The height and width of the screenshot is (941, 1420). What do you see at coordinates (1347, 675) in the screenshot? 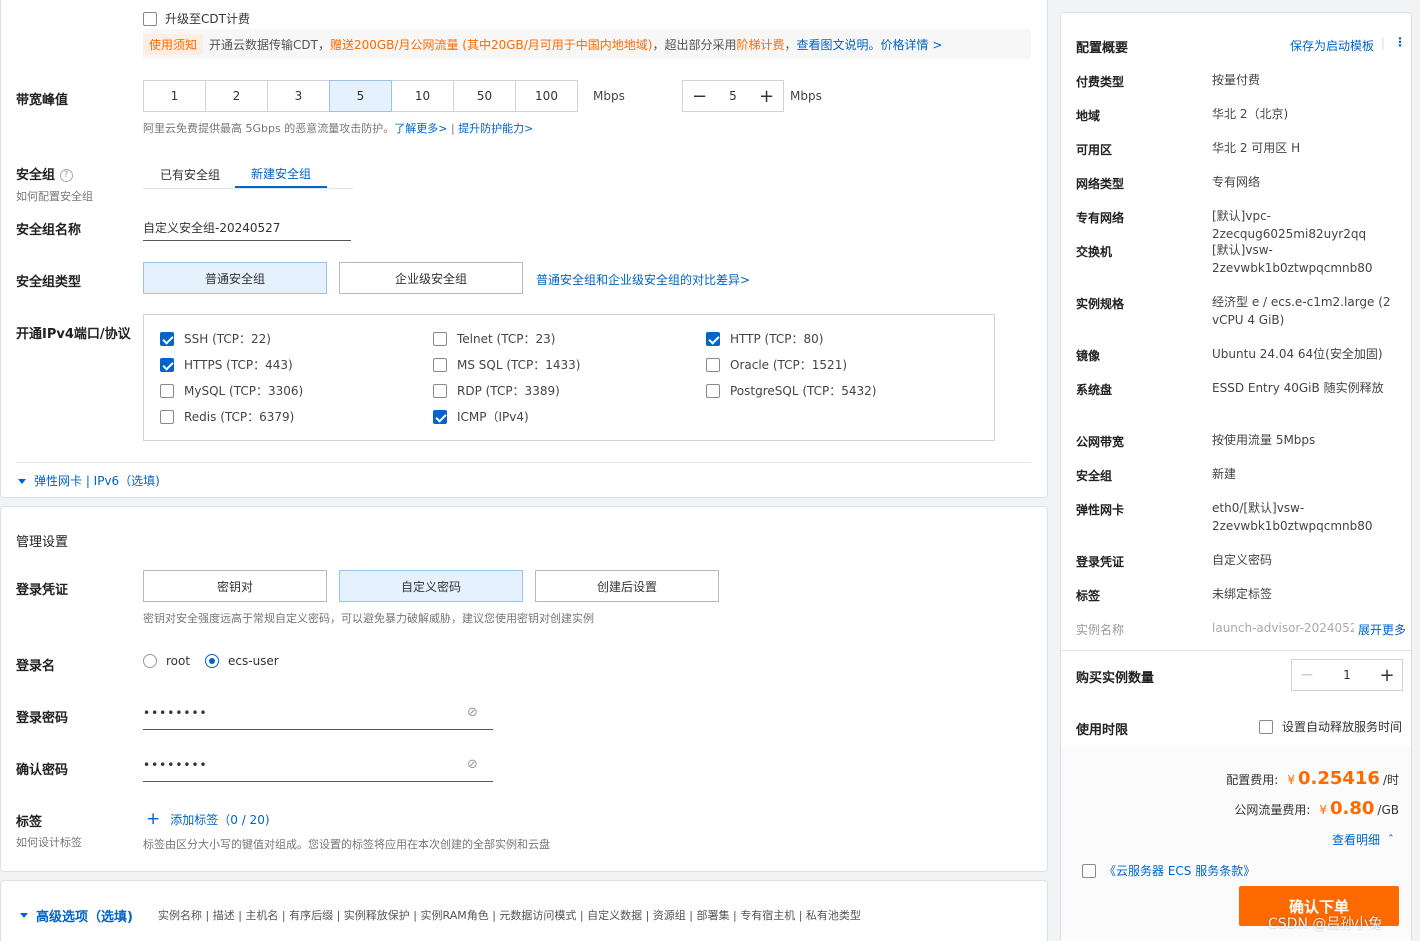
I see `quantity-value: 1` at bounding box center [1347, 675].